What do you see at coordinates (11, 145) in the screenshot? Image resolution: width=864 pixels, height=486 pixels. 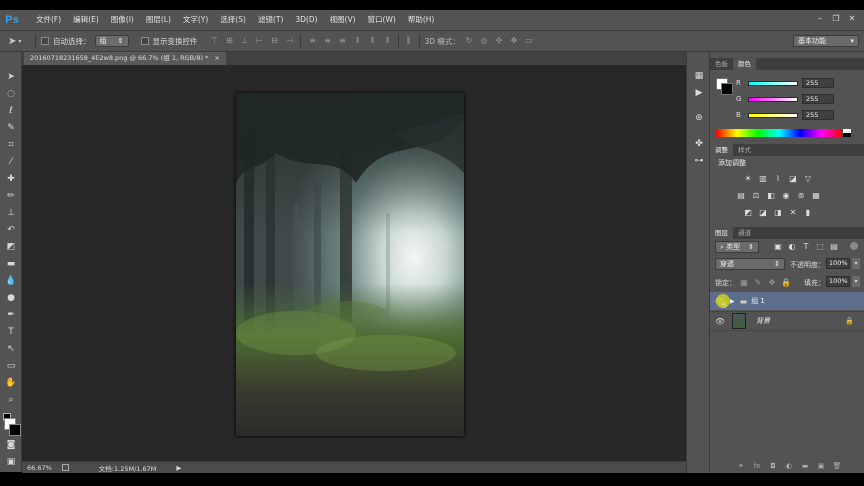 I see `crop-tool-icon: ⌗` at bounding box center [11, 145].